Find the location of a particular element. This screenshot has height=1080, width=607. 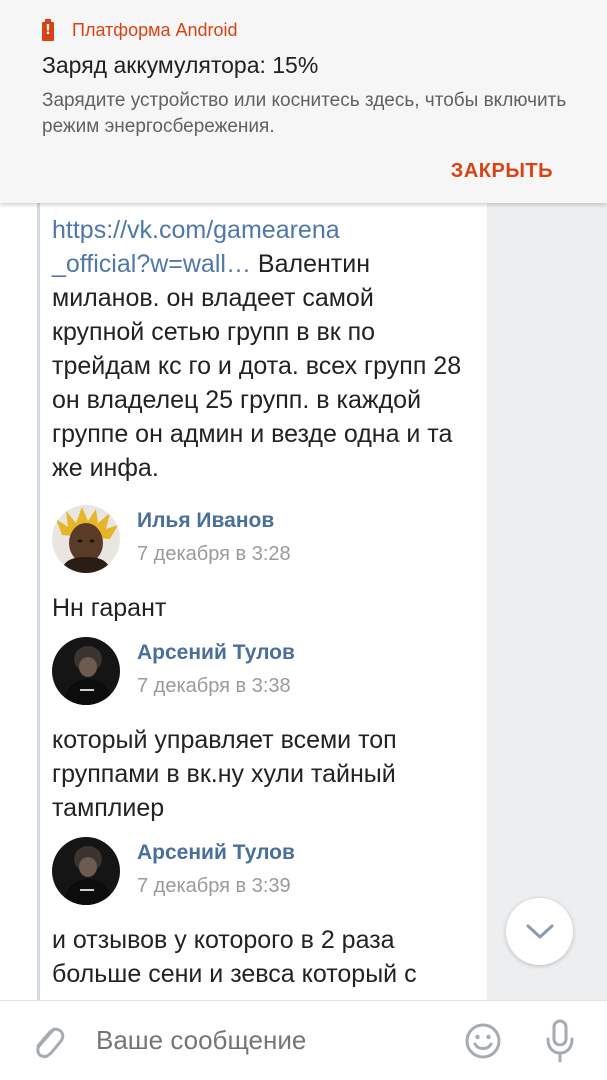

comment-text: Нн гарант is located at coordinates (109, 608).